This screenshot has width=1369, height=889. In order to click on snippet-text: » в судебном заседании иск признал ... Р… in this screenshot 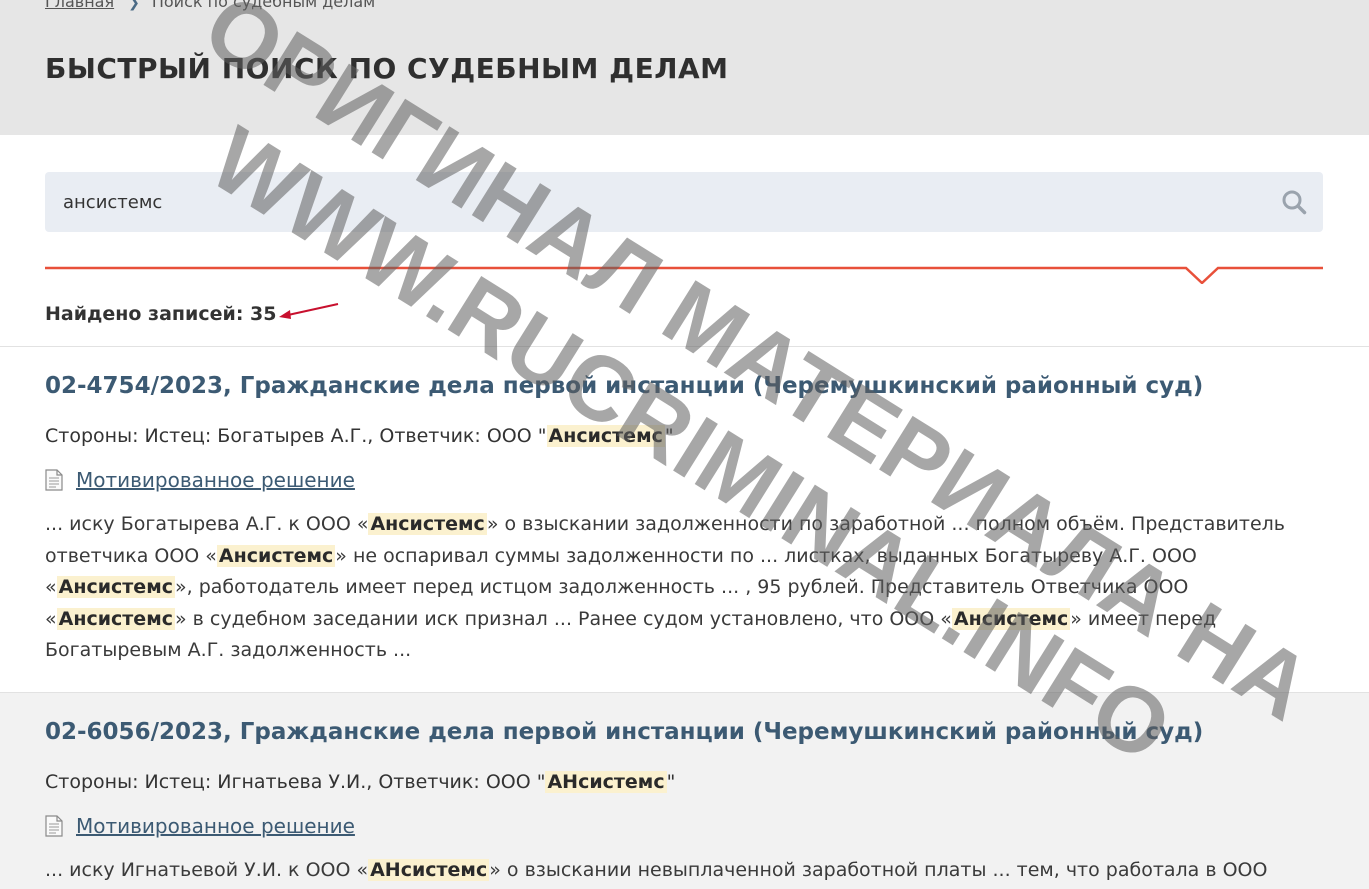, I will do `click(563, 618)`.